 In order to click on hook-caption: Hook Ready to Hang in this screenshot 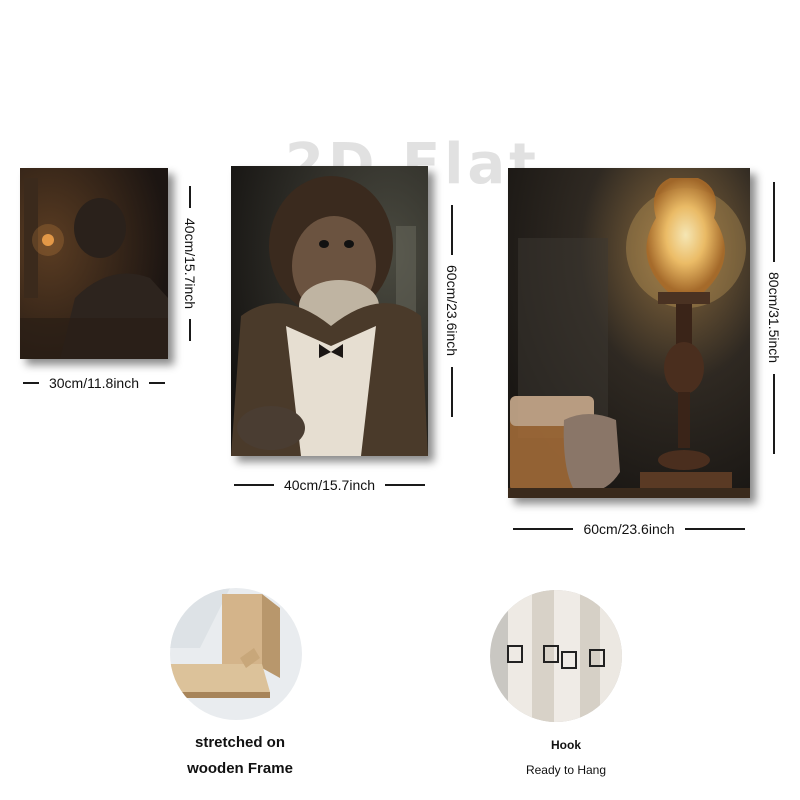, I will do `click(566, 761)`.